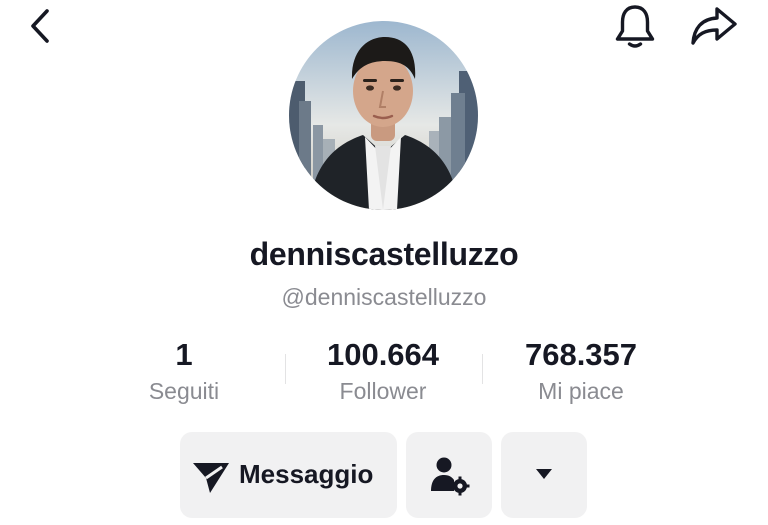 Image resolution: width=768 pixels, height=525 pixels. What do you see at coordinates (211, 478) in the screenshot?
I see `paper-plane-icon` at bounding box center [211, 478].